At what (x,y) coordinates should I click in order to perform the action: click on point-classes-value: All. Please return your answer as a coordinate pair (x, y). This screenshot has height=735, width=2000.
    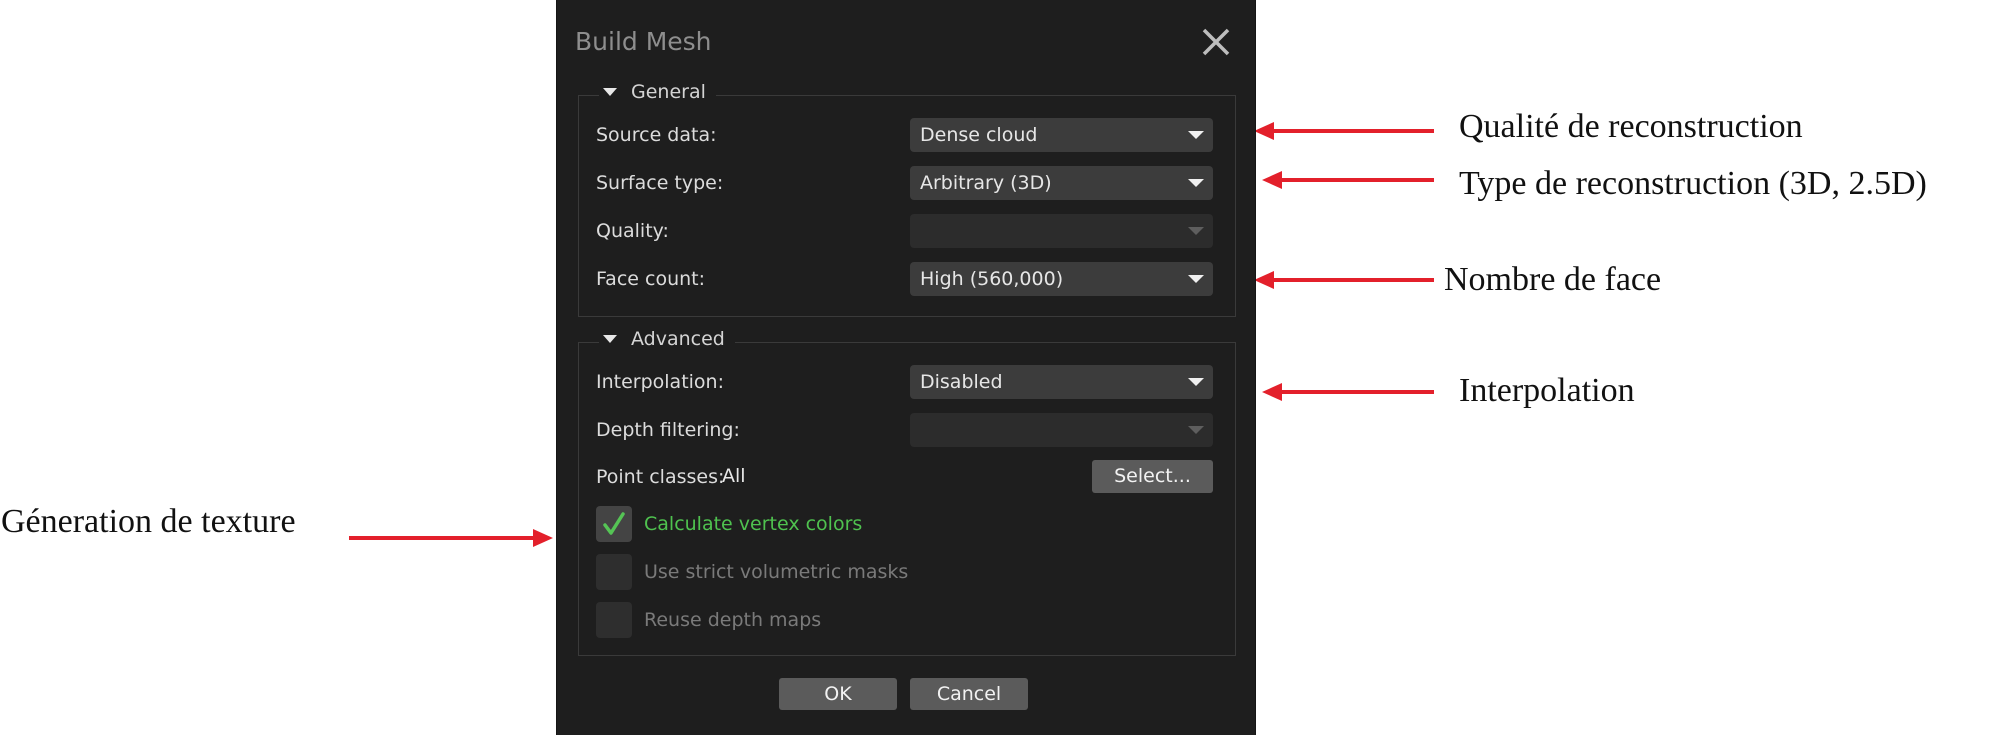
    Looking at the image, I should click on (734, 476).